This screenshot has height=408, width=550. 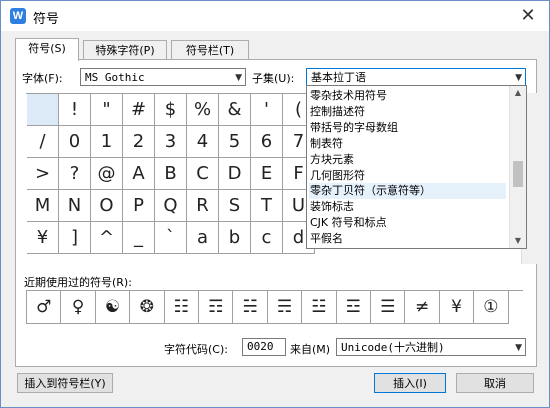 I want to click on subset-label: 子集(U):, so click(x=273, y=78).